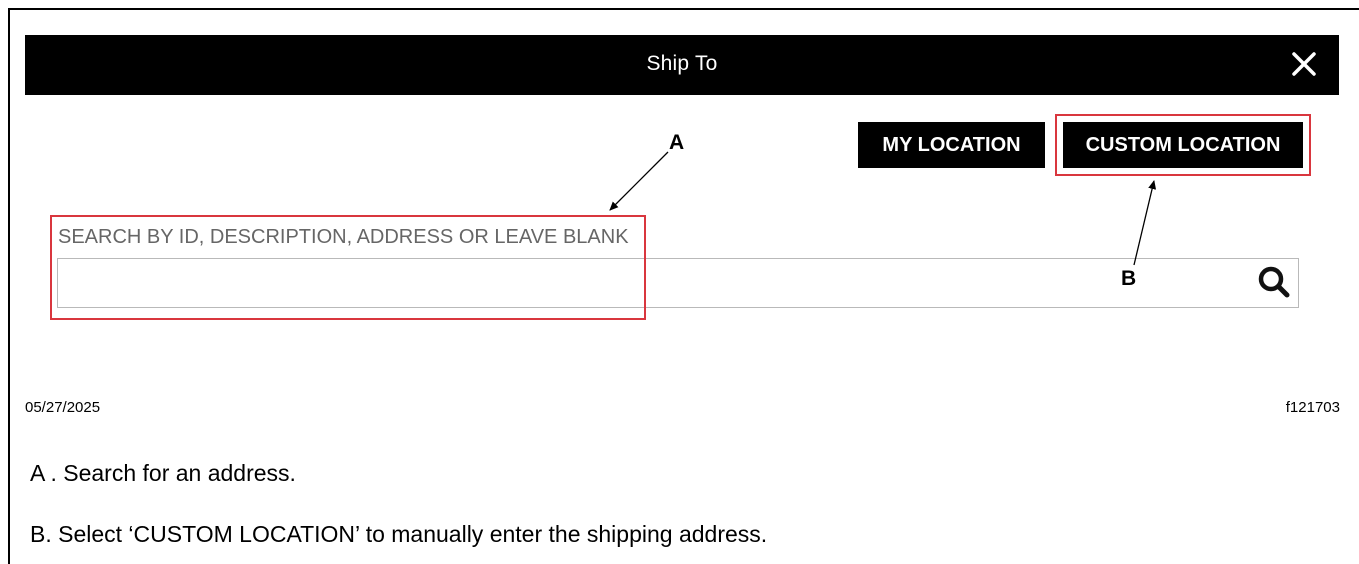 This screenshot has width=1359, height=564. Describe the element at coordinates (63, 407) in the screenshot. I see `figure-date: 05/27/2025` at that location.